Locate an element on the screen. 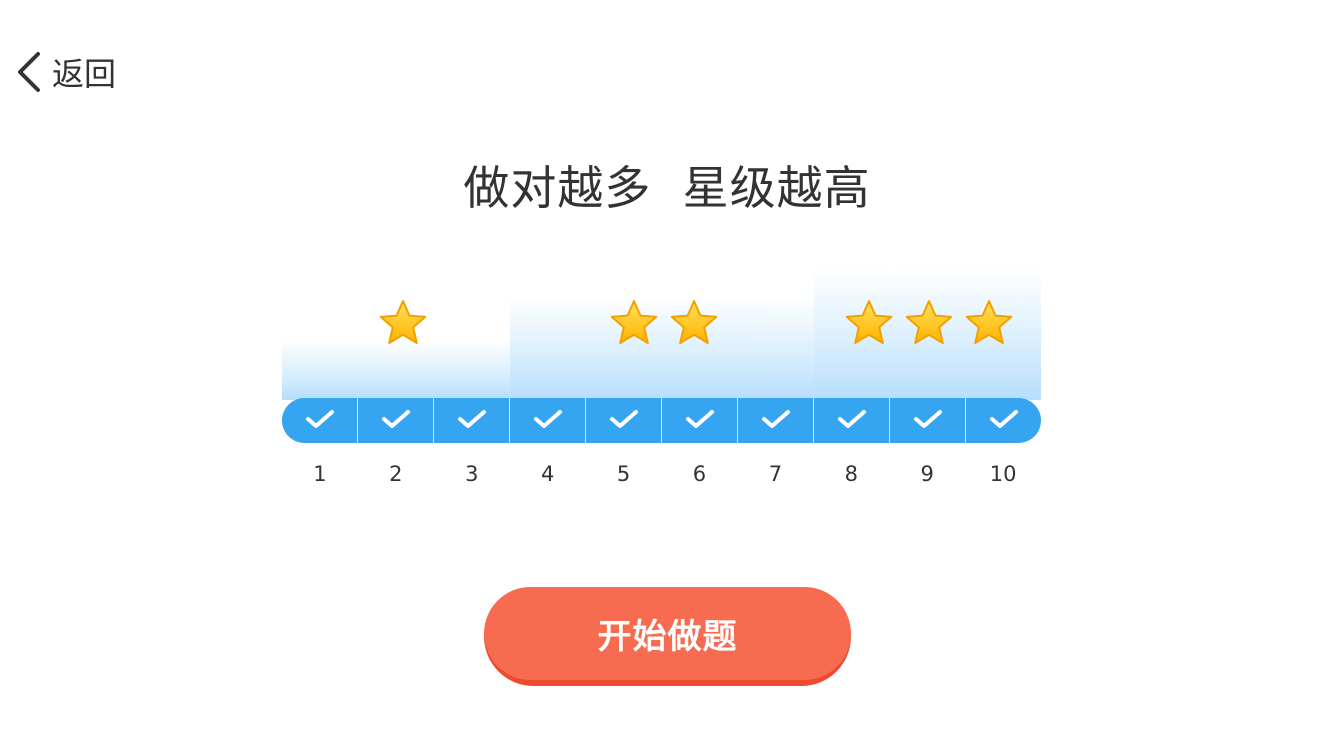 The height and width of the screenshot is (750, 1334). chevron-left-icon is located at coordinates (29, 72).